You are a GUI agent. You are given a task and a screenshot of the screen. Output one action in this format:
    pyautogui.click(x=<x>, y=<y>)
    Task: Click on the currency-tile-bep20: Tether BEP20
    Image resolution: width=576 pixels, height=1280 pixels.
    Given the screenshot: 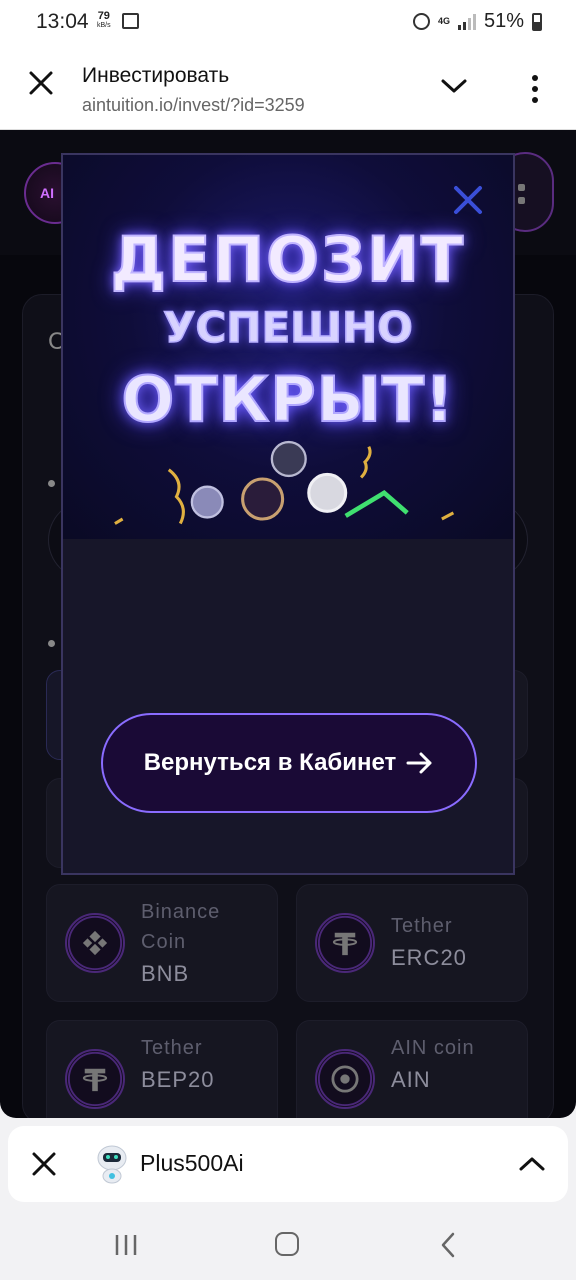 What is the action you would take?
    pyautogui.click(x=162, y=1069)
    